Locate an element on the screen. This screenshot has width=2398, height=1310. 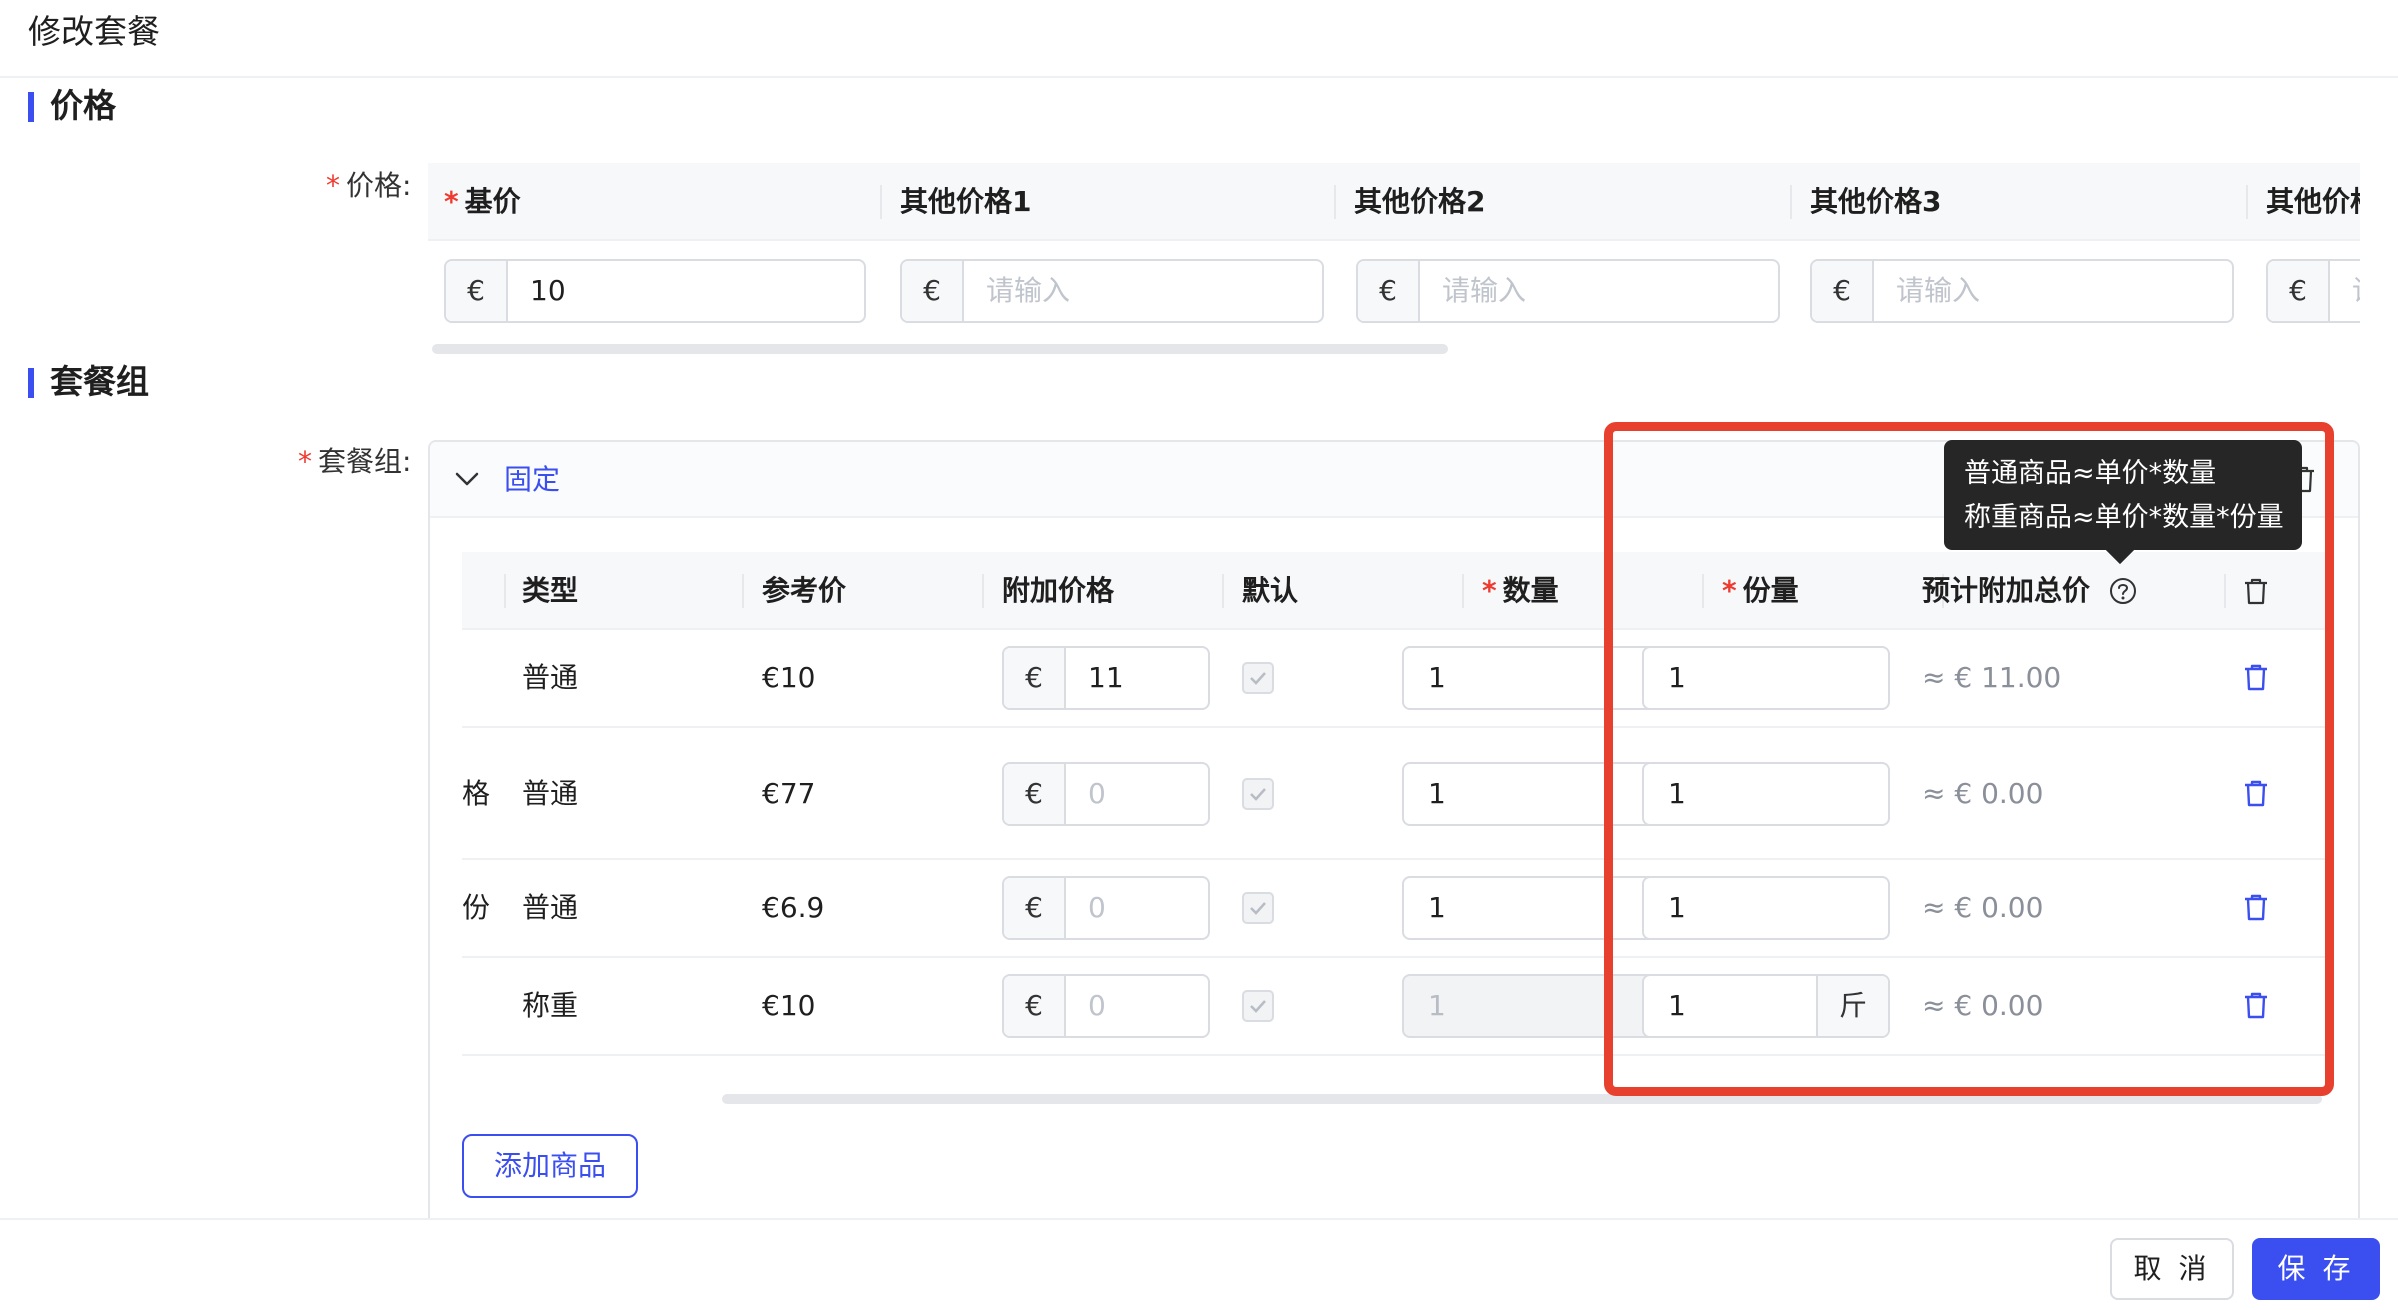
col-other-price-2: 其他价格2 is located at coordinates (1420, 201).